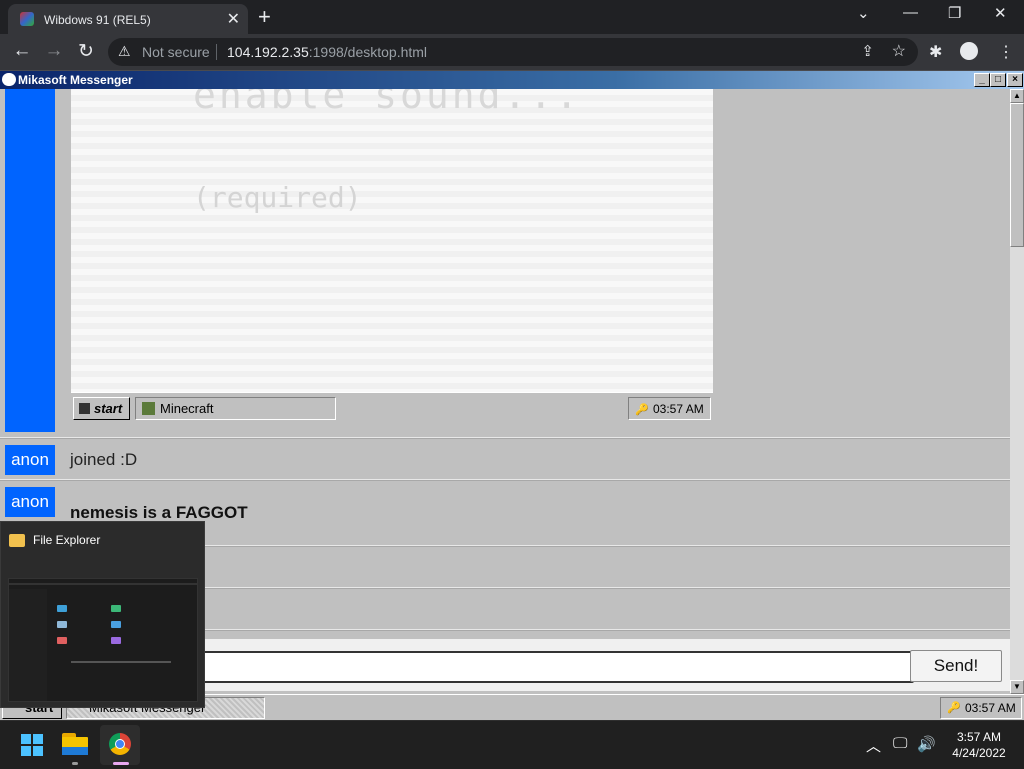 The image size is (1024, 769). What do you see at coordinates (75, 763) in the screenshot?
I see `running-indicator` at bounding box center [75, 763].